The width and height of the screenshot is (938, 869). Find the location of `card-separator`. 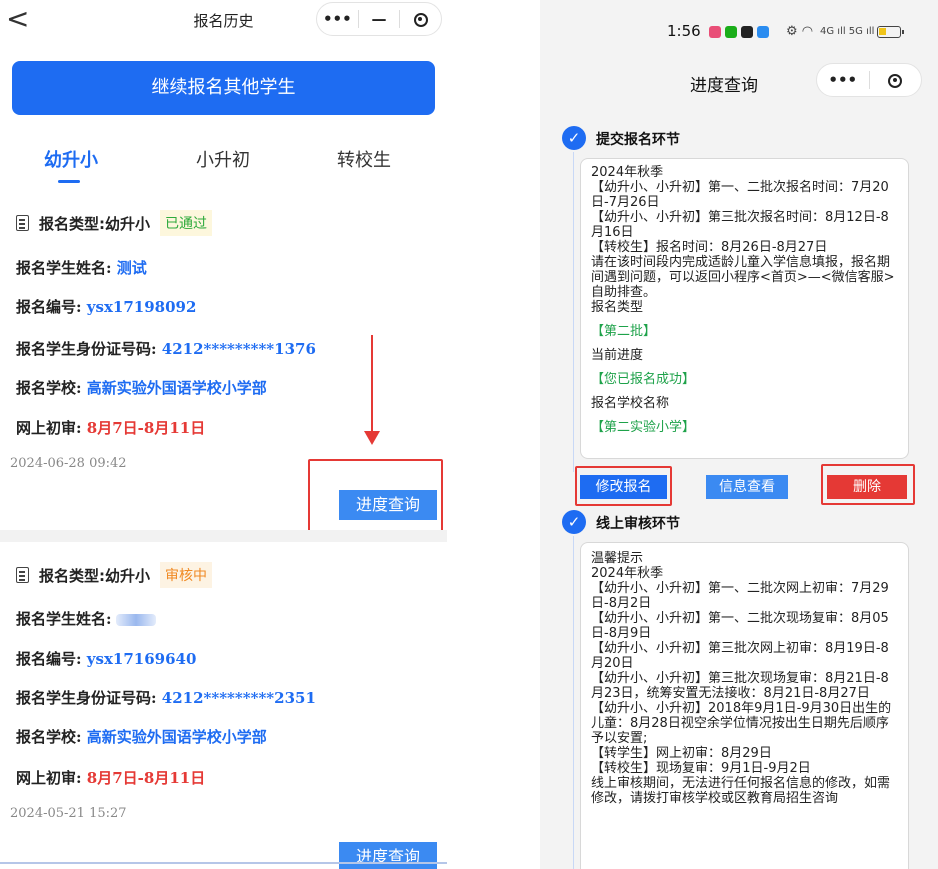

card-separator is located at coordinates (223, 536).